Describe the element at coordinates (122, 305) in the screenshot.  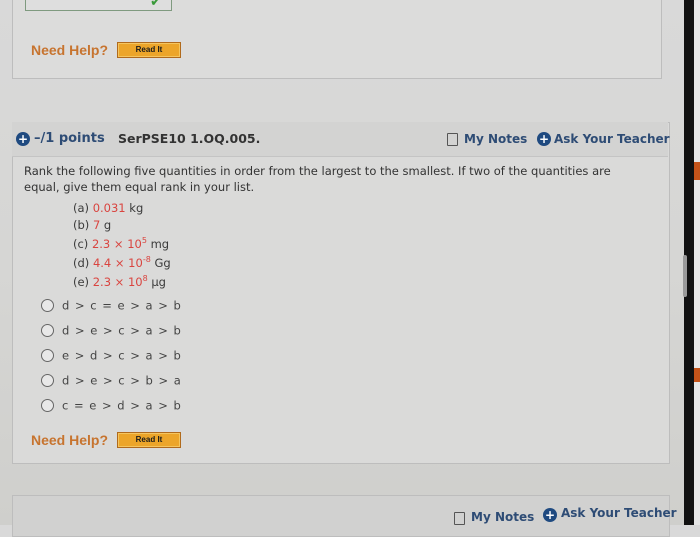
I see `option-label: d > c = e > a > b` at that location.